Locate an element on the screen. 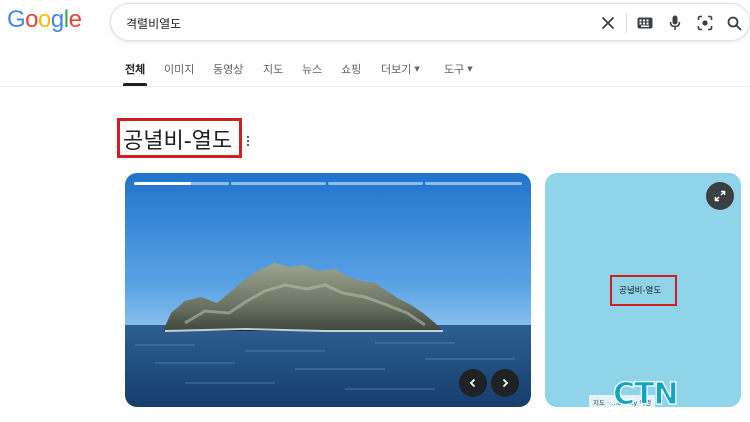  tab-label: 동영상 is located at coordinates (228, 69).